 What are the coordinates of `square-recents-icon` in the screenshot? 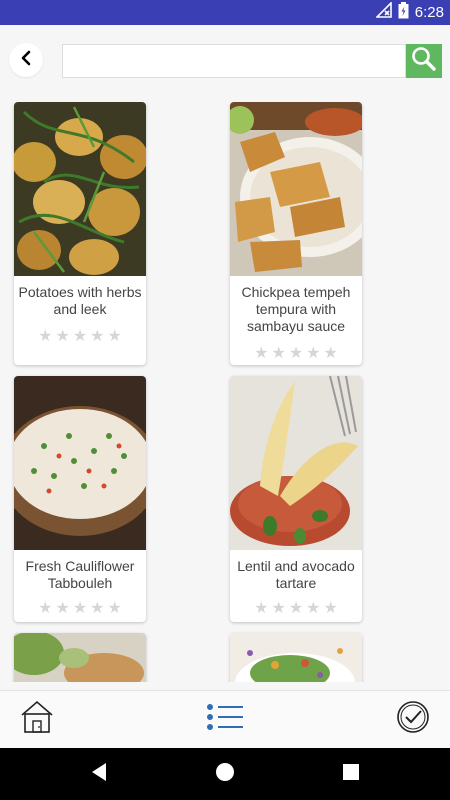 It's located at (351, 774).